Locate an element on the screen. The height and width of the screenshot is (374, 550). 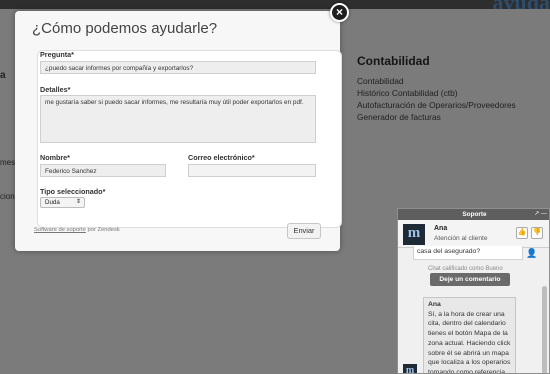
close-icon: × is located at coordinates (339, 12).